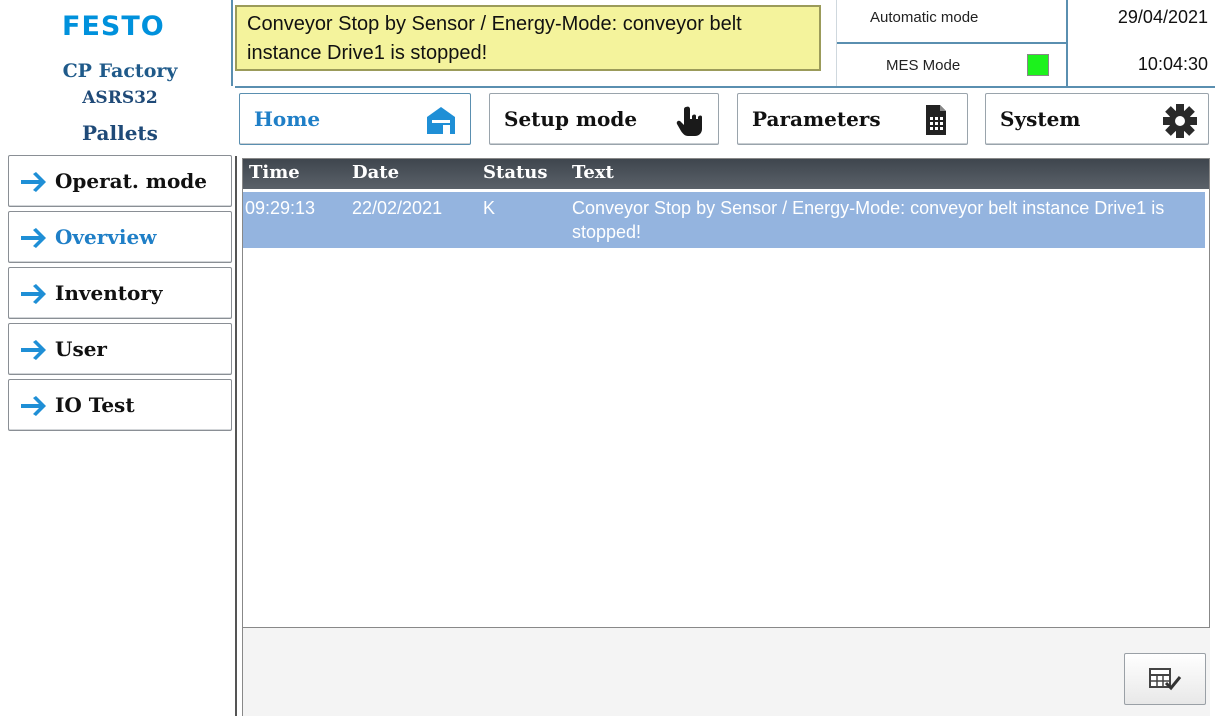  Describe the element at coordinates (924, 17) in the screenshot. I see `operation-mode-label: Automatic mode` at that location.